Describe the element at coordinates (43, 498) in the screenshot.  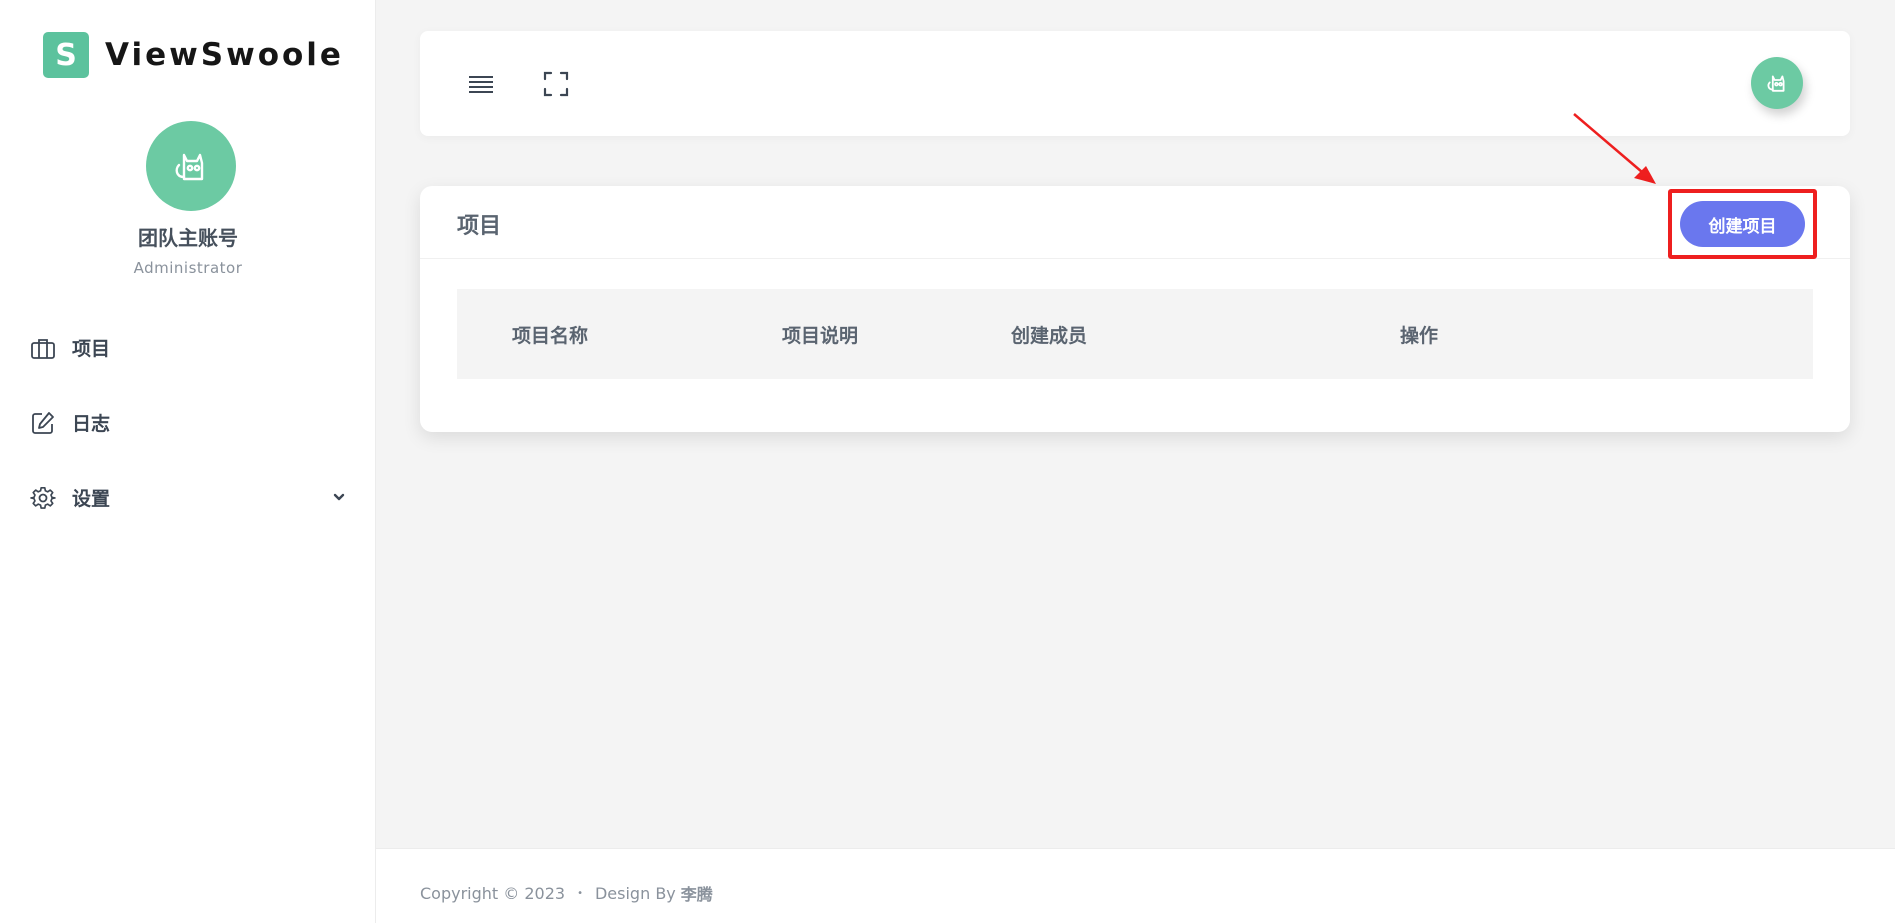
I see `gear-icon` at that location.